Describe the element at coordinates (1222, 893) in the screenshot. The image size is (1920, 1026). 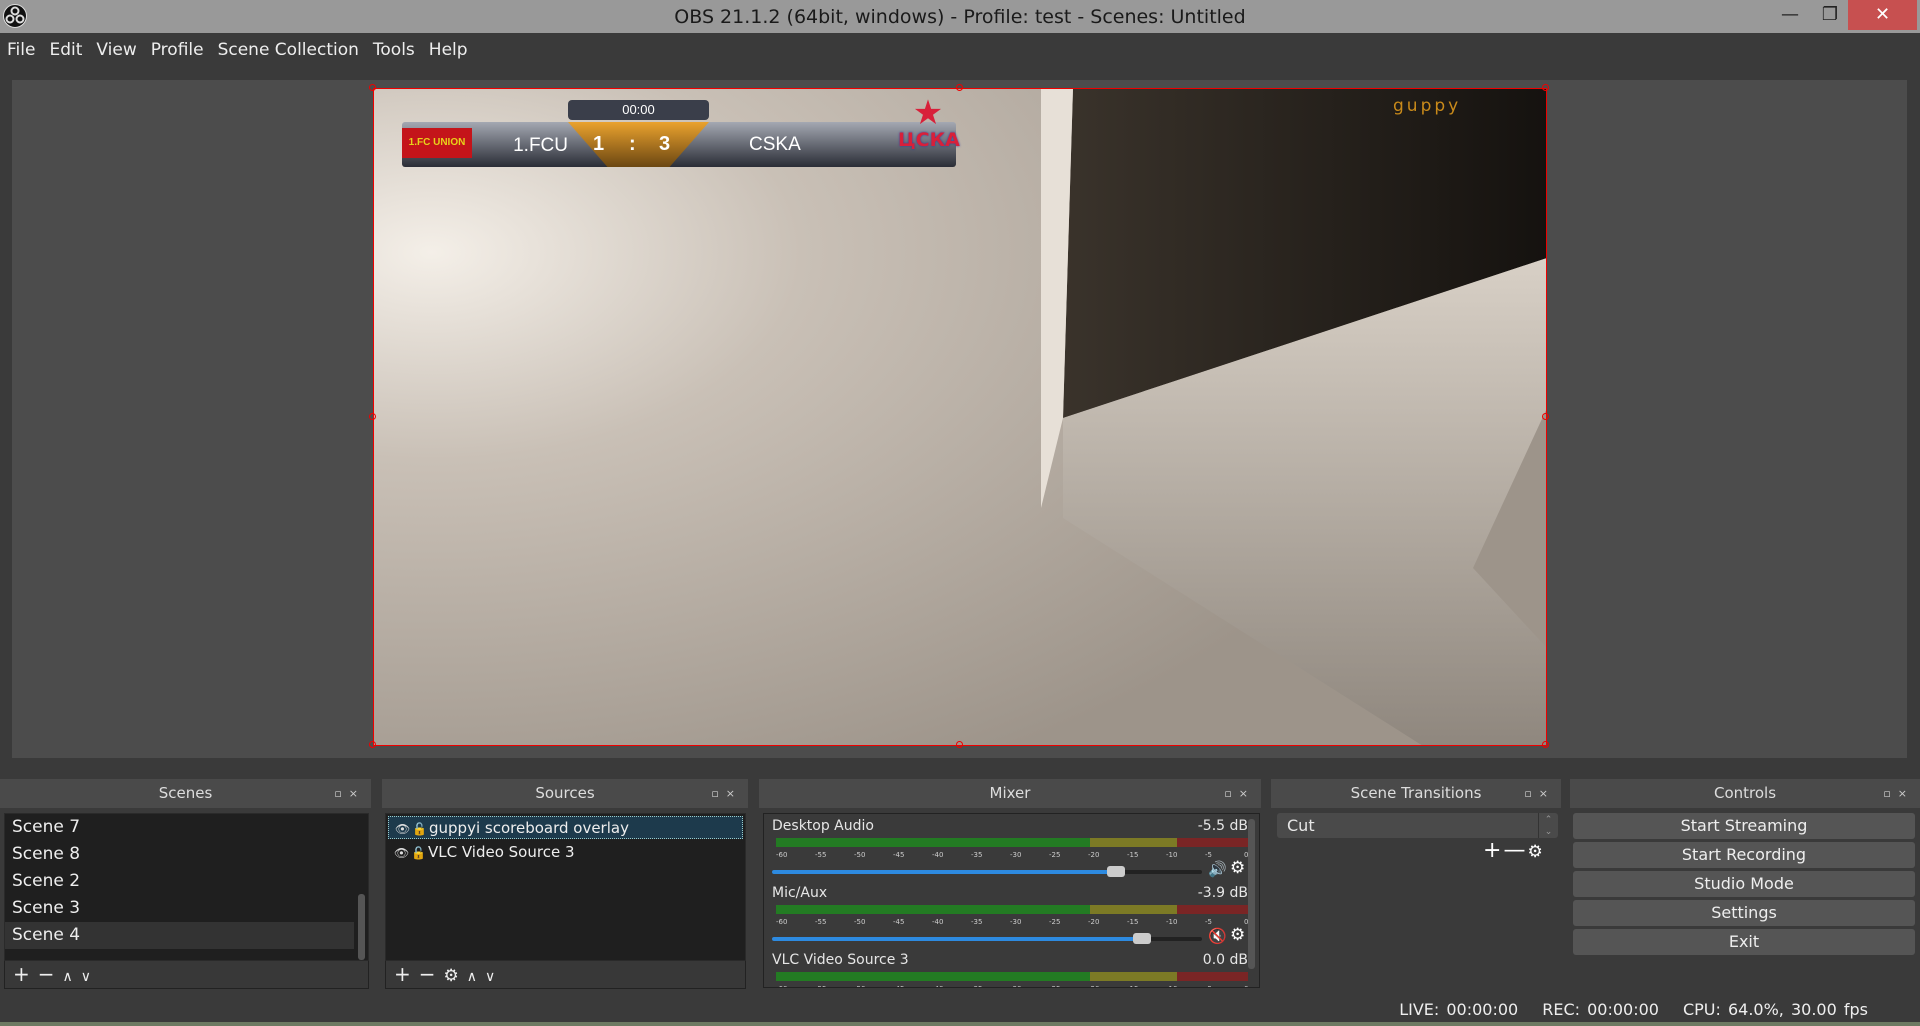
I see `channel-db: -3.9 dB` at that location.